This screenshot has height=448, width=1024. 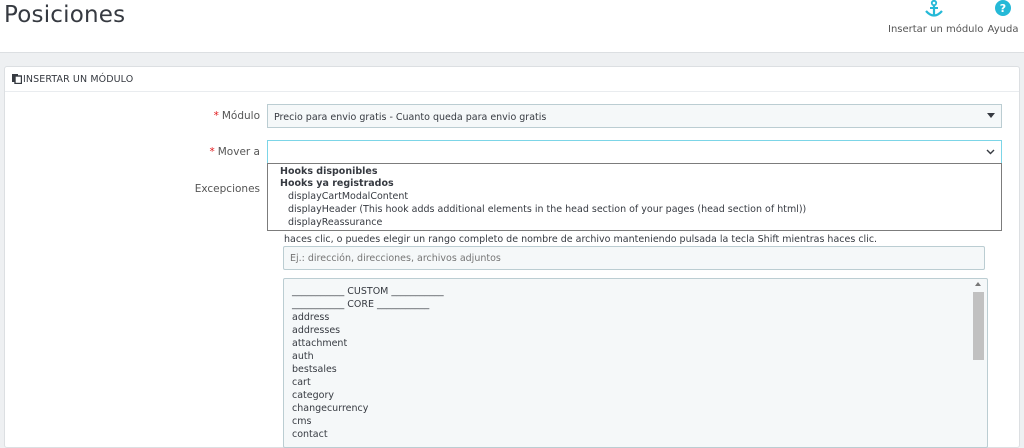 I want to click on list-item: category, so click(x=313, y=395).